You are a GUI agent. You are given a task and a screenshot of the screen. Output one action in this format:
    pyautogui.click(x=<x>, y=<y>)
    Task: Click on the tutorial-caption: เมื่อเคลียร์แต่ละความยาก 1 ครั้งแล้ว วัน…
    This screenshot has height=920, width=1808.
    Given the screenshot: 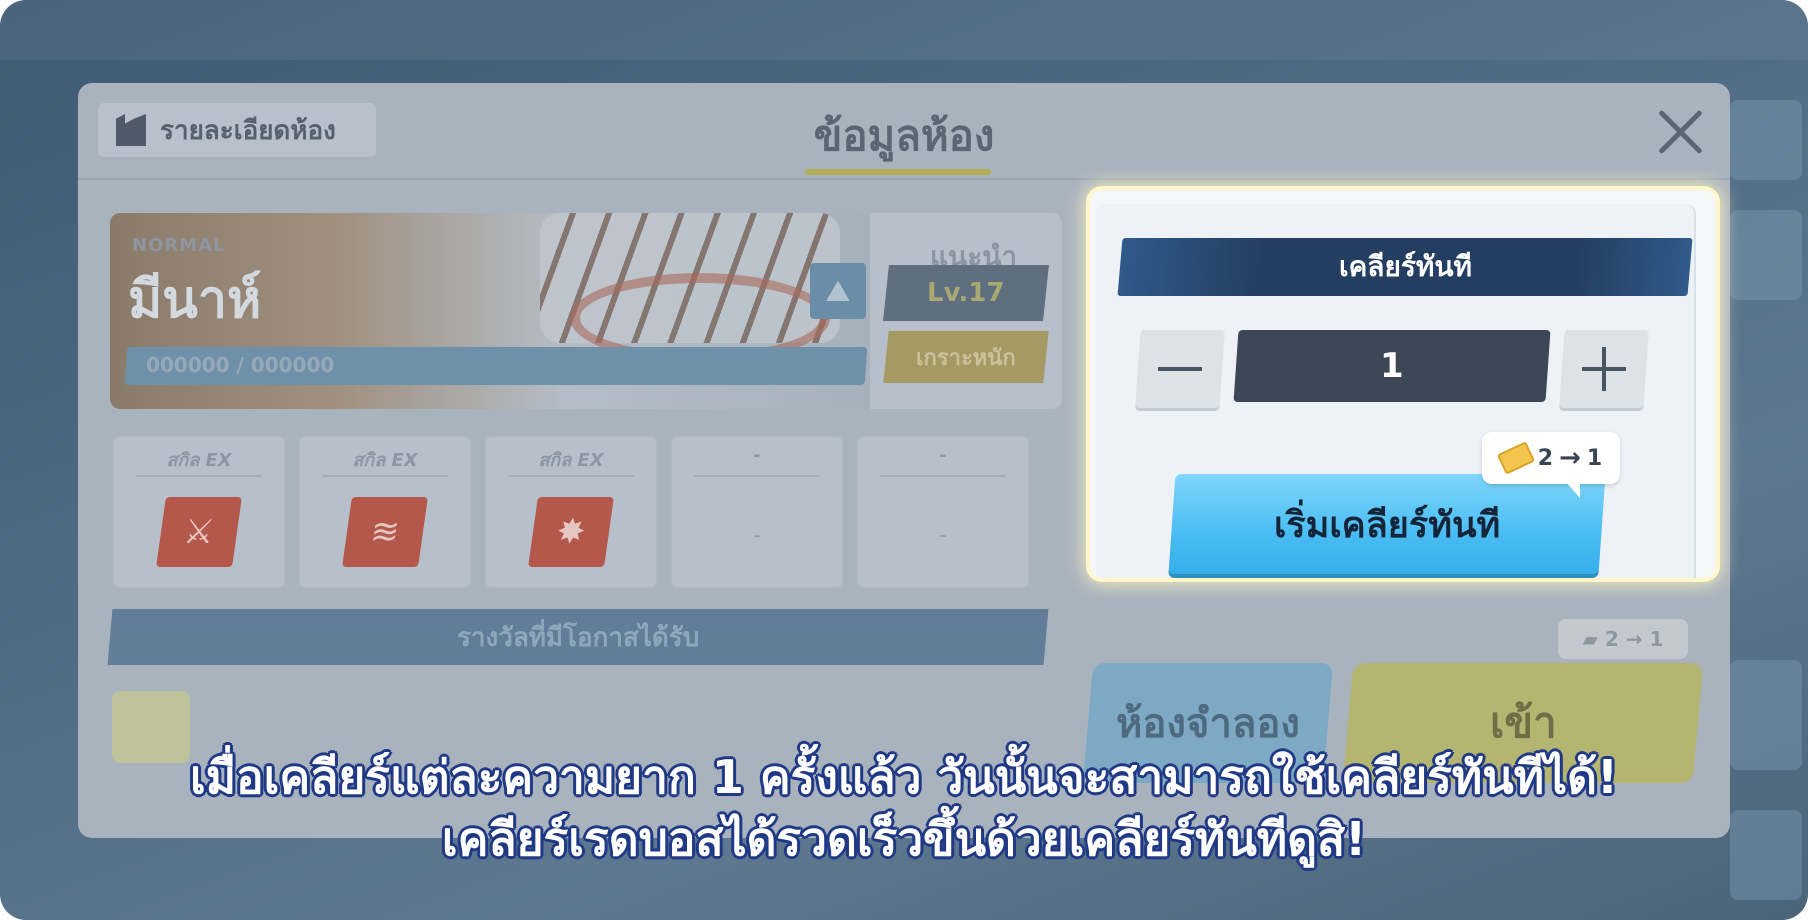 What is the action you would take?
    pyautogui.click(x=904, y=808)
    